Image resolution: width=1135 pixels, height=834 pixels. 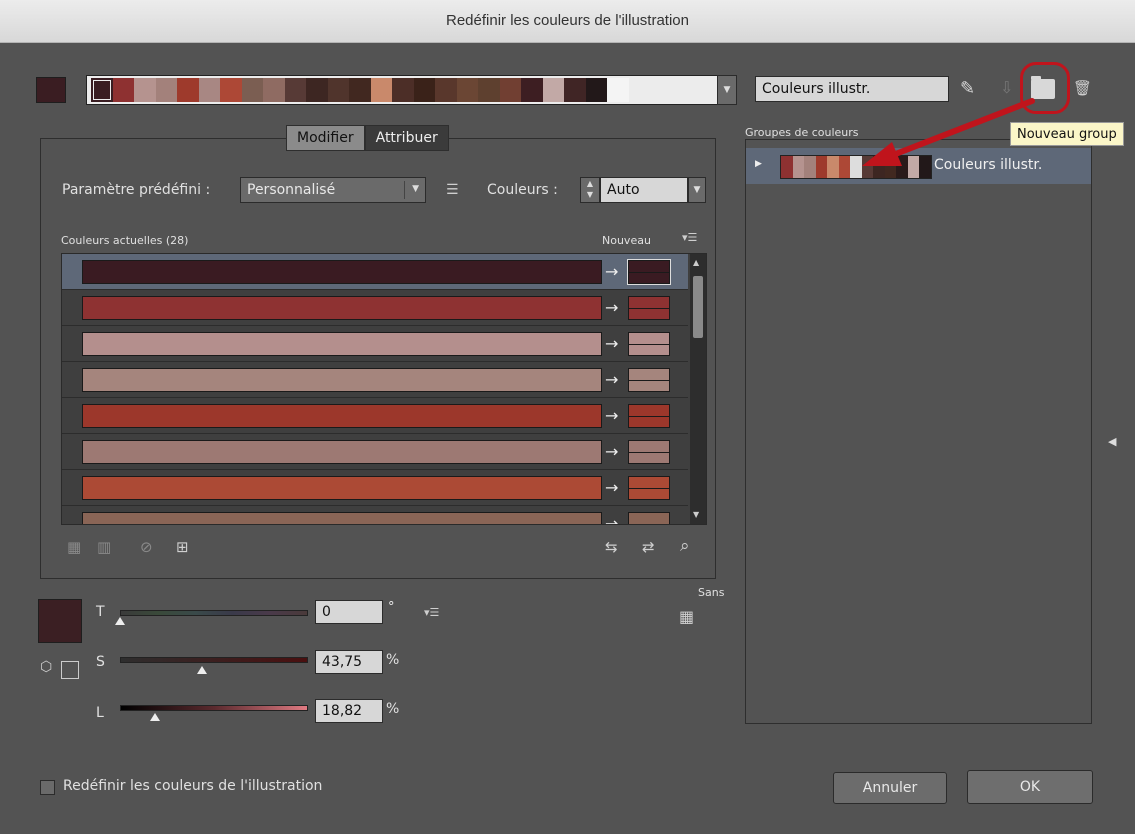 What do you see at coordinates (431, 612) in the screenshot?
I see `hsl-menu-icon: ▾☰` at bounding box center [431, 612].